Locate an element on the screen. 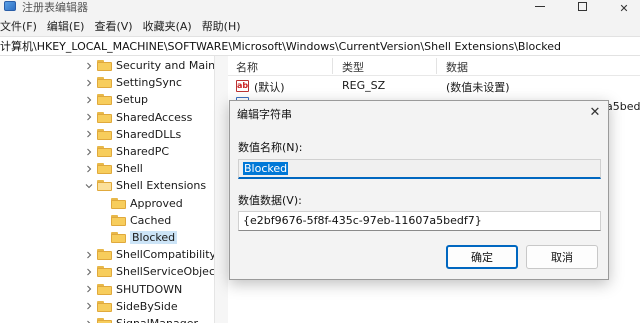  dialog-close-button: ✕ is located at coordinates (595, 112).